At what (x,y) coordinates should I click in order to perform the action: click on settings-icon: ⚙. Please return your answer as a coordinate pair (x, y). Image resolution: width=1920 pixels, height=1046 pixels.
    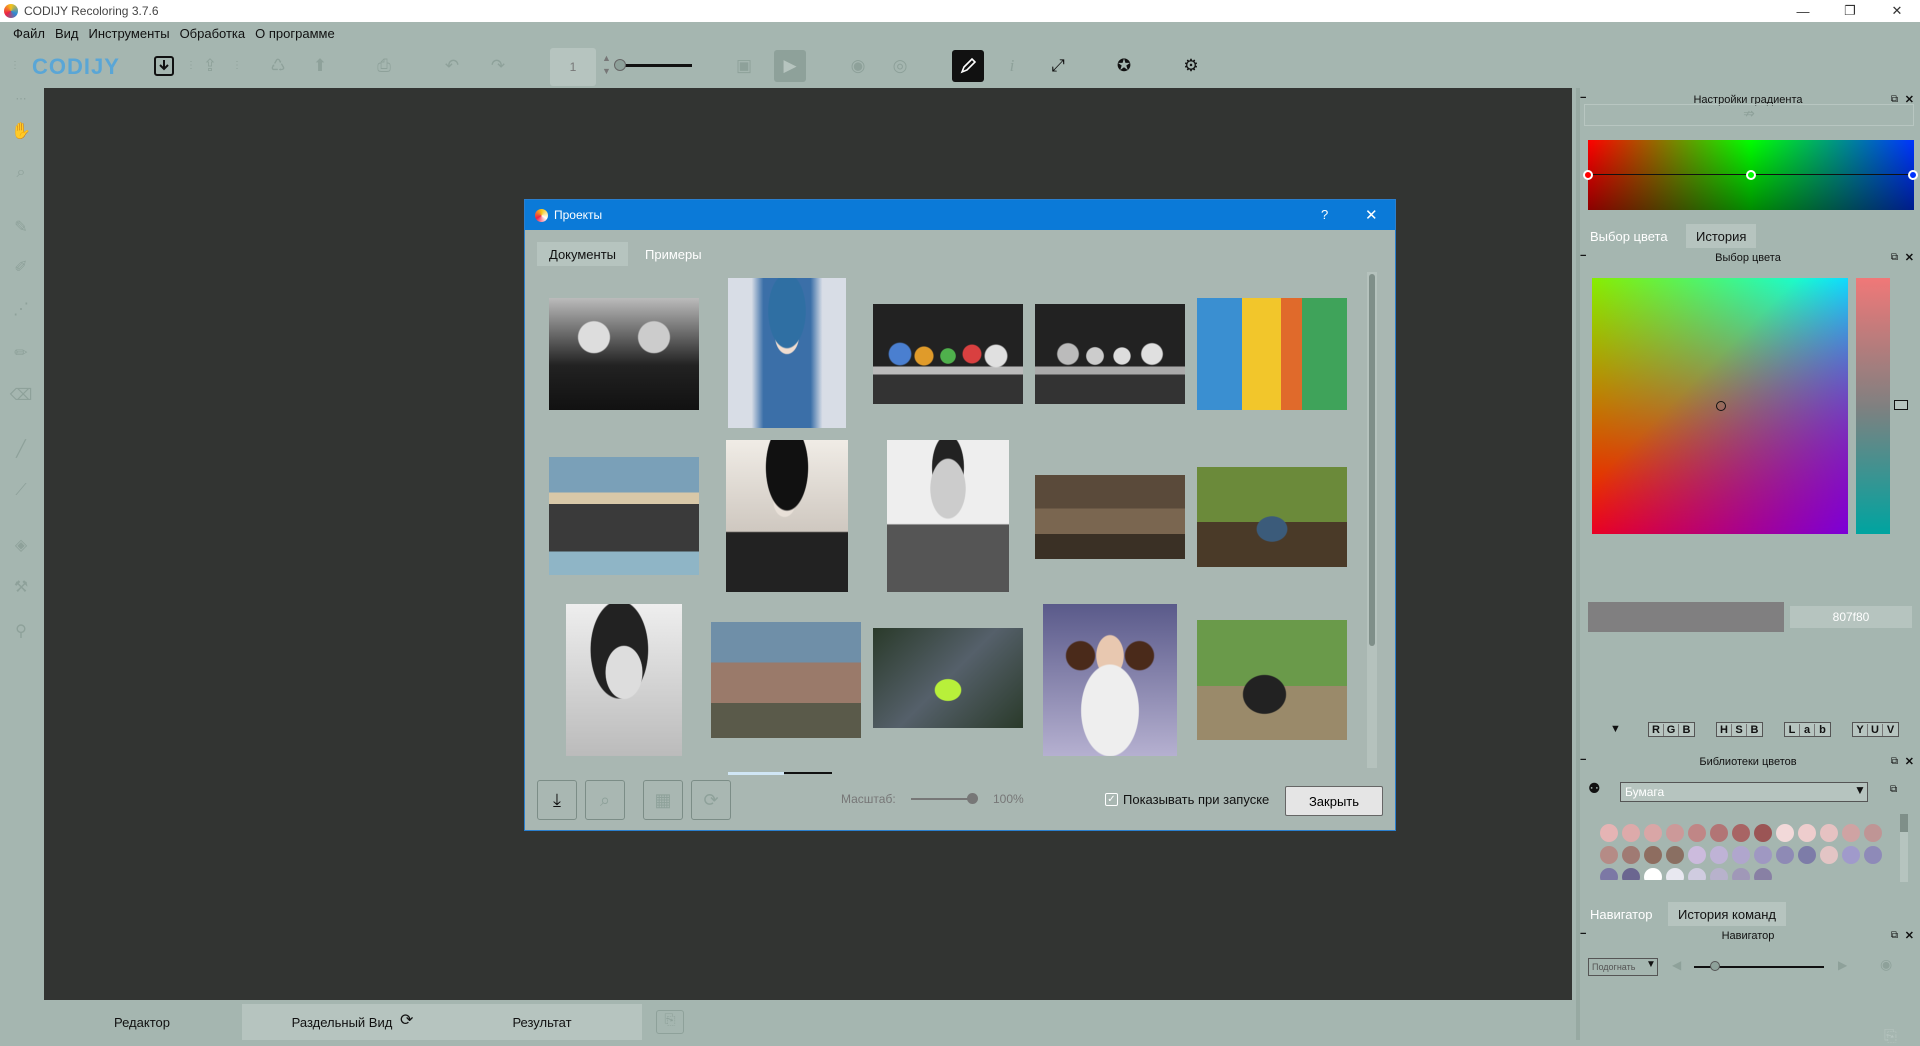
    Looking at the image, I should click on (1191, 66).